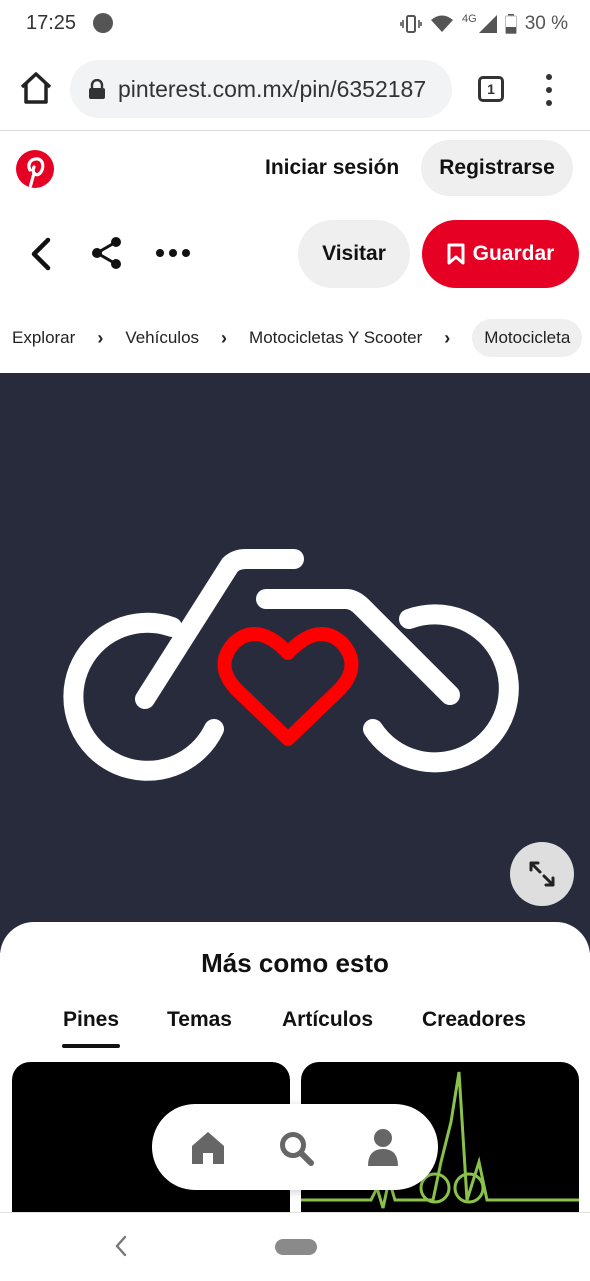 Image resolution: width=590 pixels, height=1281 pixels. Describe the element at coordinates (469, 19) in the screenshot. I see `network-type-label: 4G` at that location.